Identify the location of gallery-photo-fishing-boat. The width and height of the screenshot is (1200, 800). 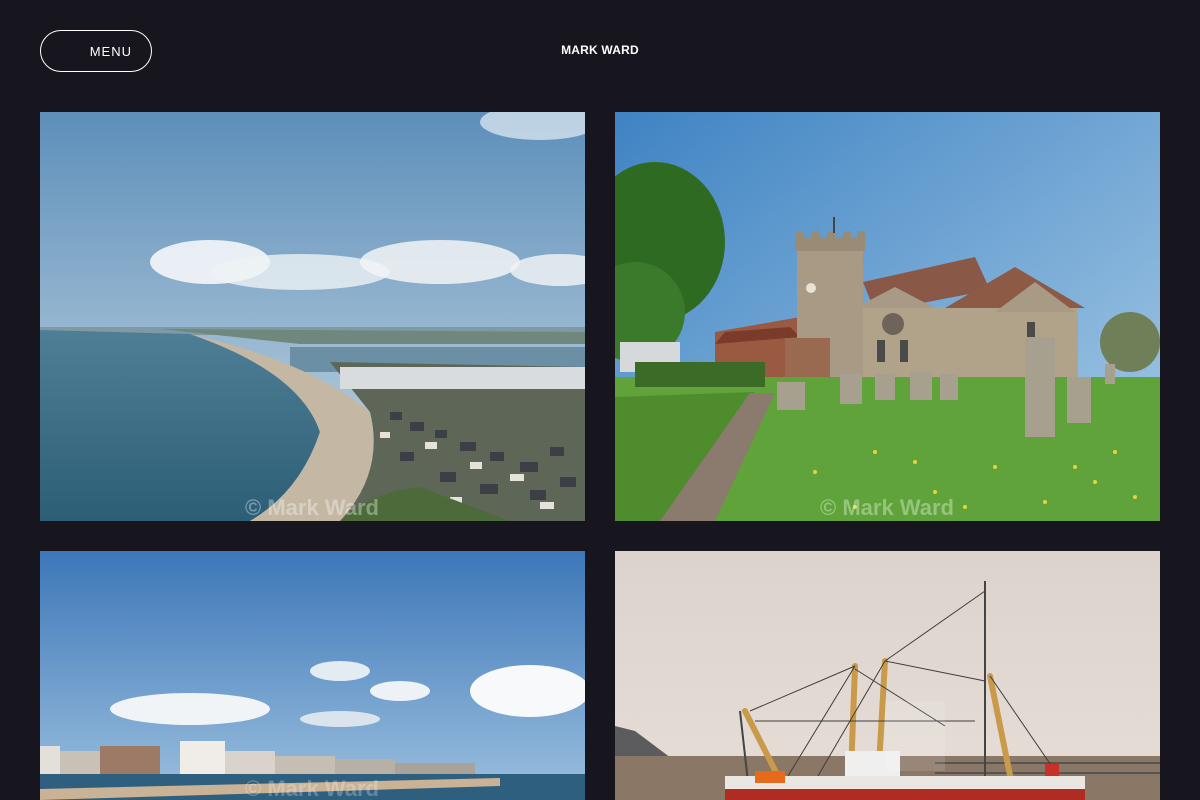
(887, 675).